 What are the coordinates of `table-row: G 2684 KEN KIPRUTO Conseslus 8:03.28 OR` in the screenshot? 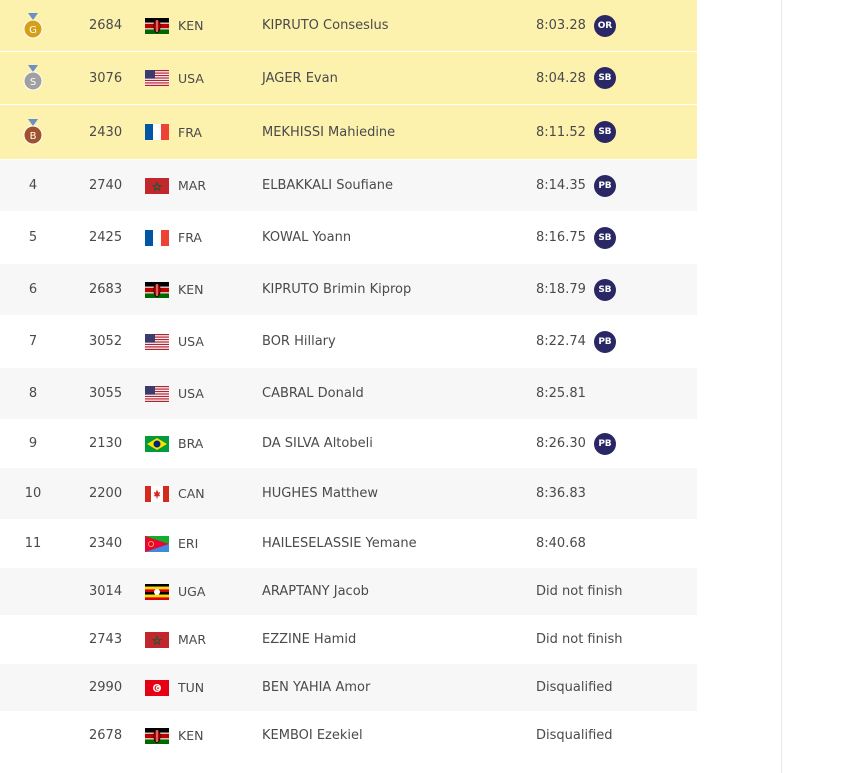 It's located at (348, 26).